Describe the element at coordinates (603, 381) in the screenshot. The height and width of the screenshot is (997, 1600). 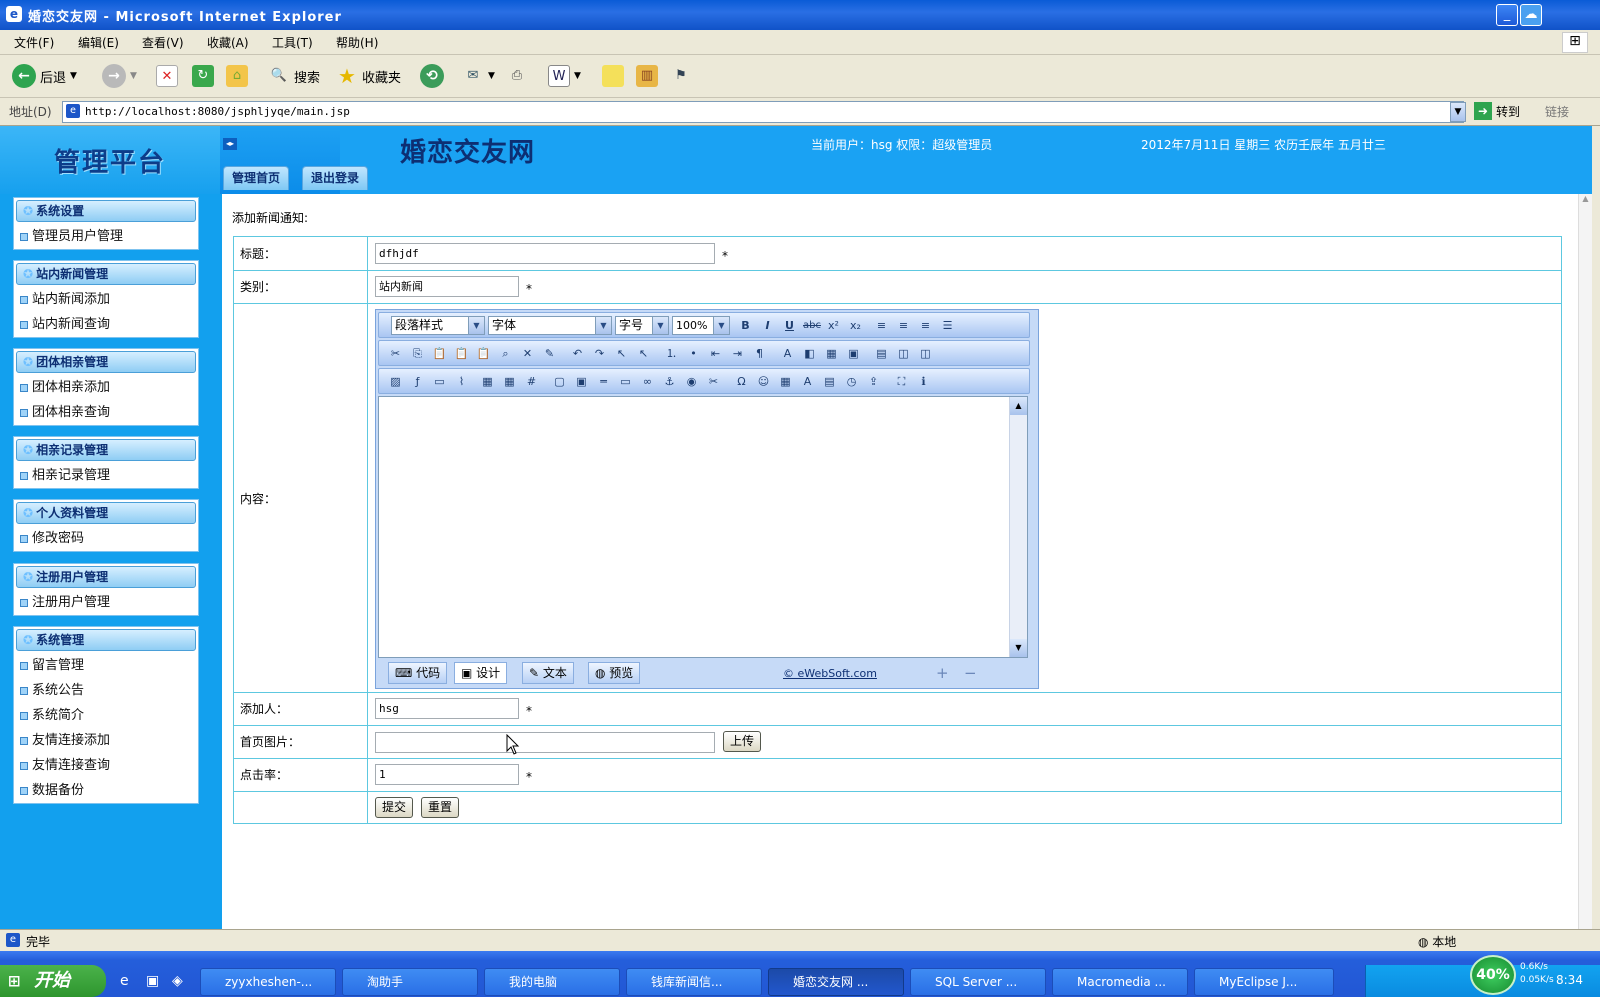
I see `hr-icon: ═` at that location.